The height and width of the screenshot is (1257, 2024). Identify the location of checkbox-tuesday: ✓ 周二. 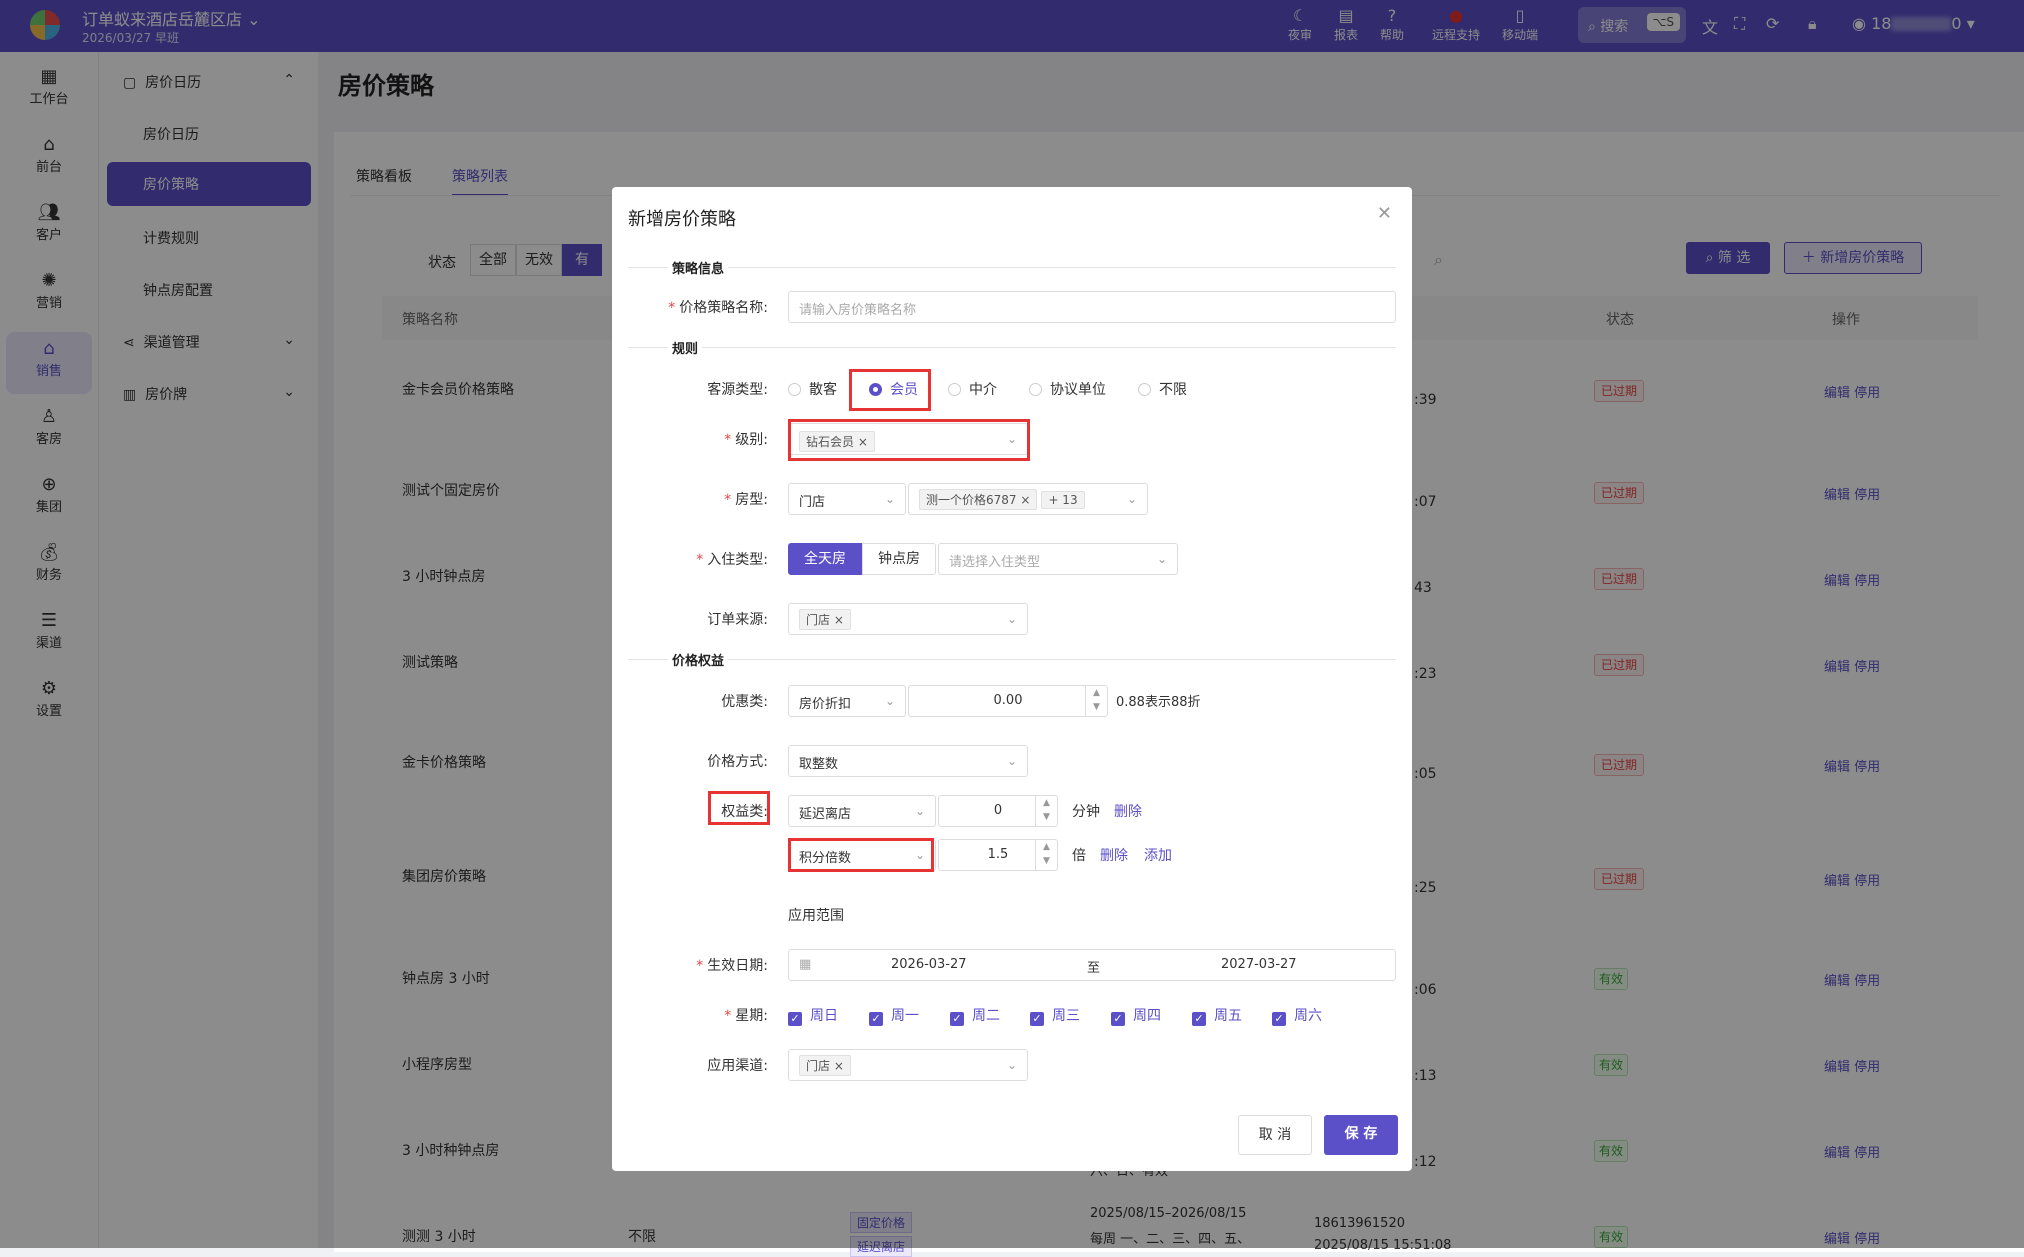
(975, 1015).